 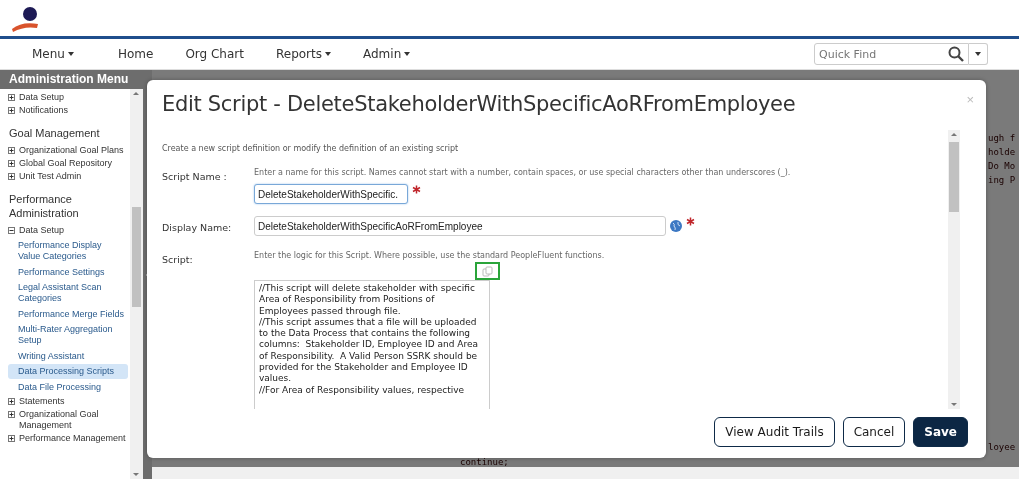 What do you see at coordinates (956, 53) in the screenshot?
I see `search-icon` at bounding box center [956, 53].